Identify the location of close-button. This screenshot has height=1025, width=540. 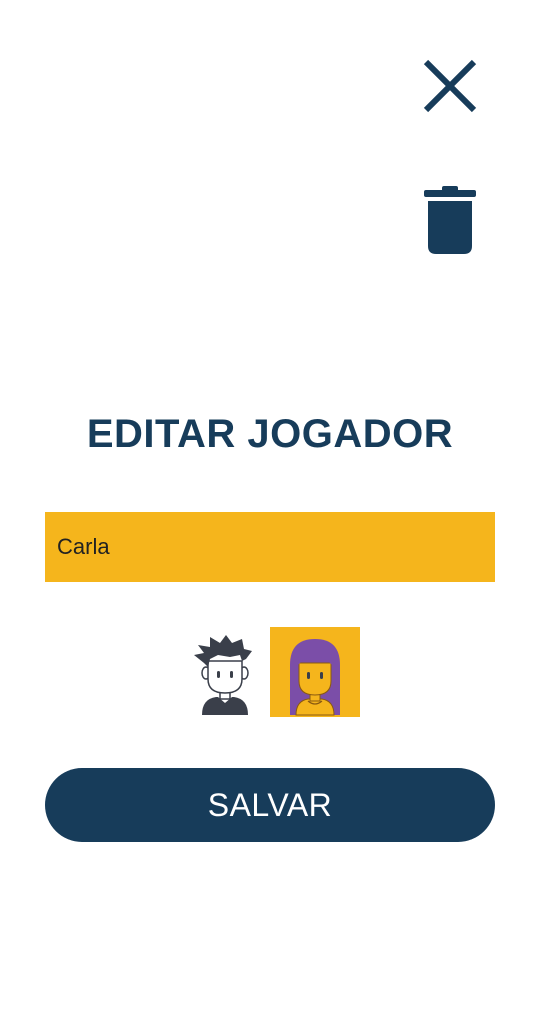
(450, 86).